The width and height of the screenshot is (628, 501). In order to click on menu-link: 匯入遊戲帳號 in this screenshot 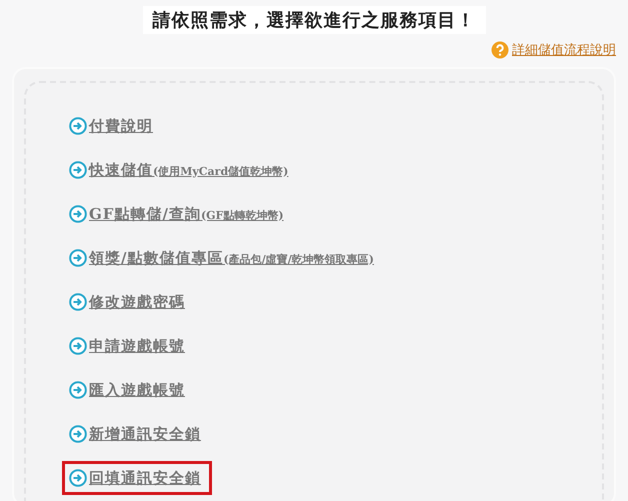, I will do `click(137, 390)`.